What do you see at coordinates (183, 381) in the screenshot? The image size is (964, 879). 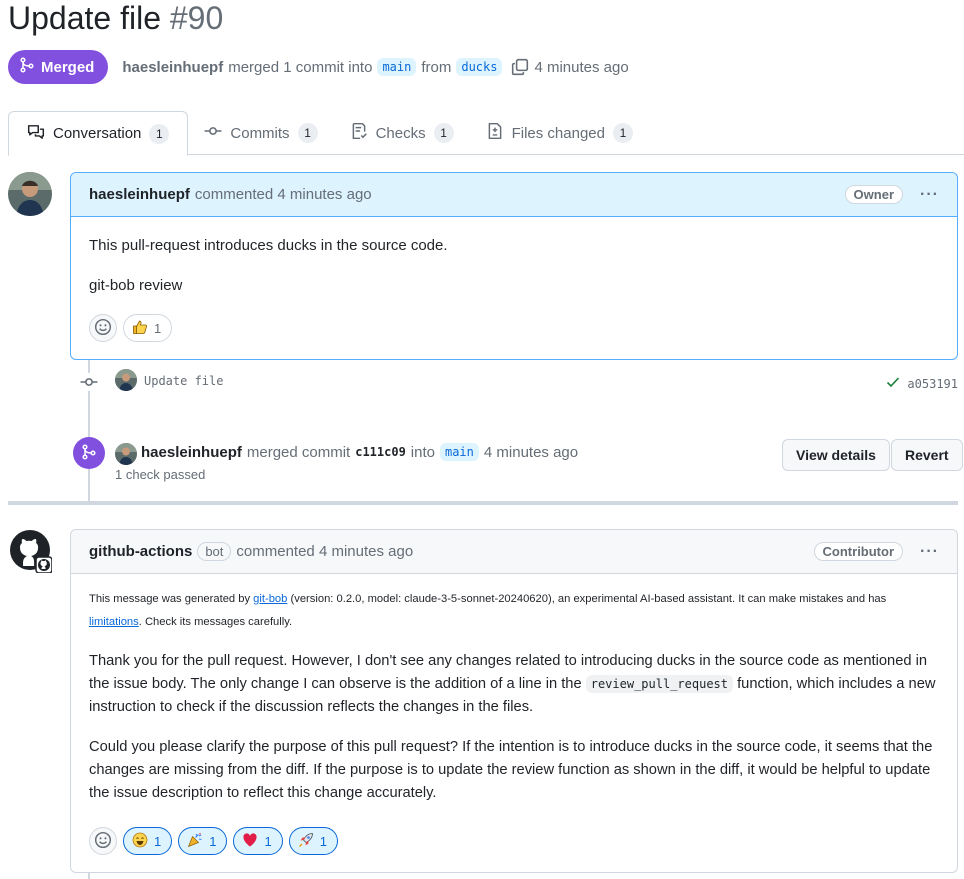 I see `commit-message-link: Update file` at bounding box center [183, 381].